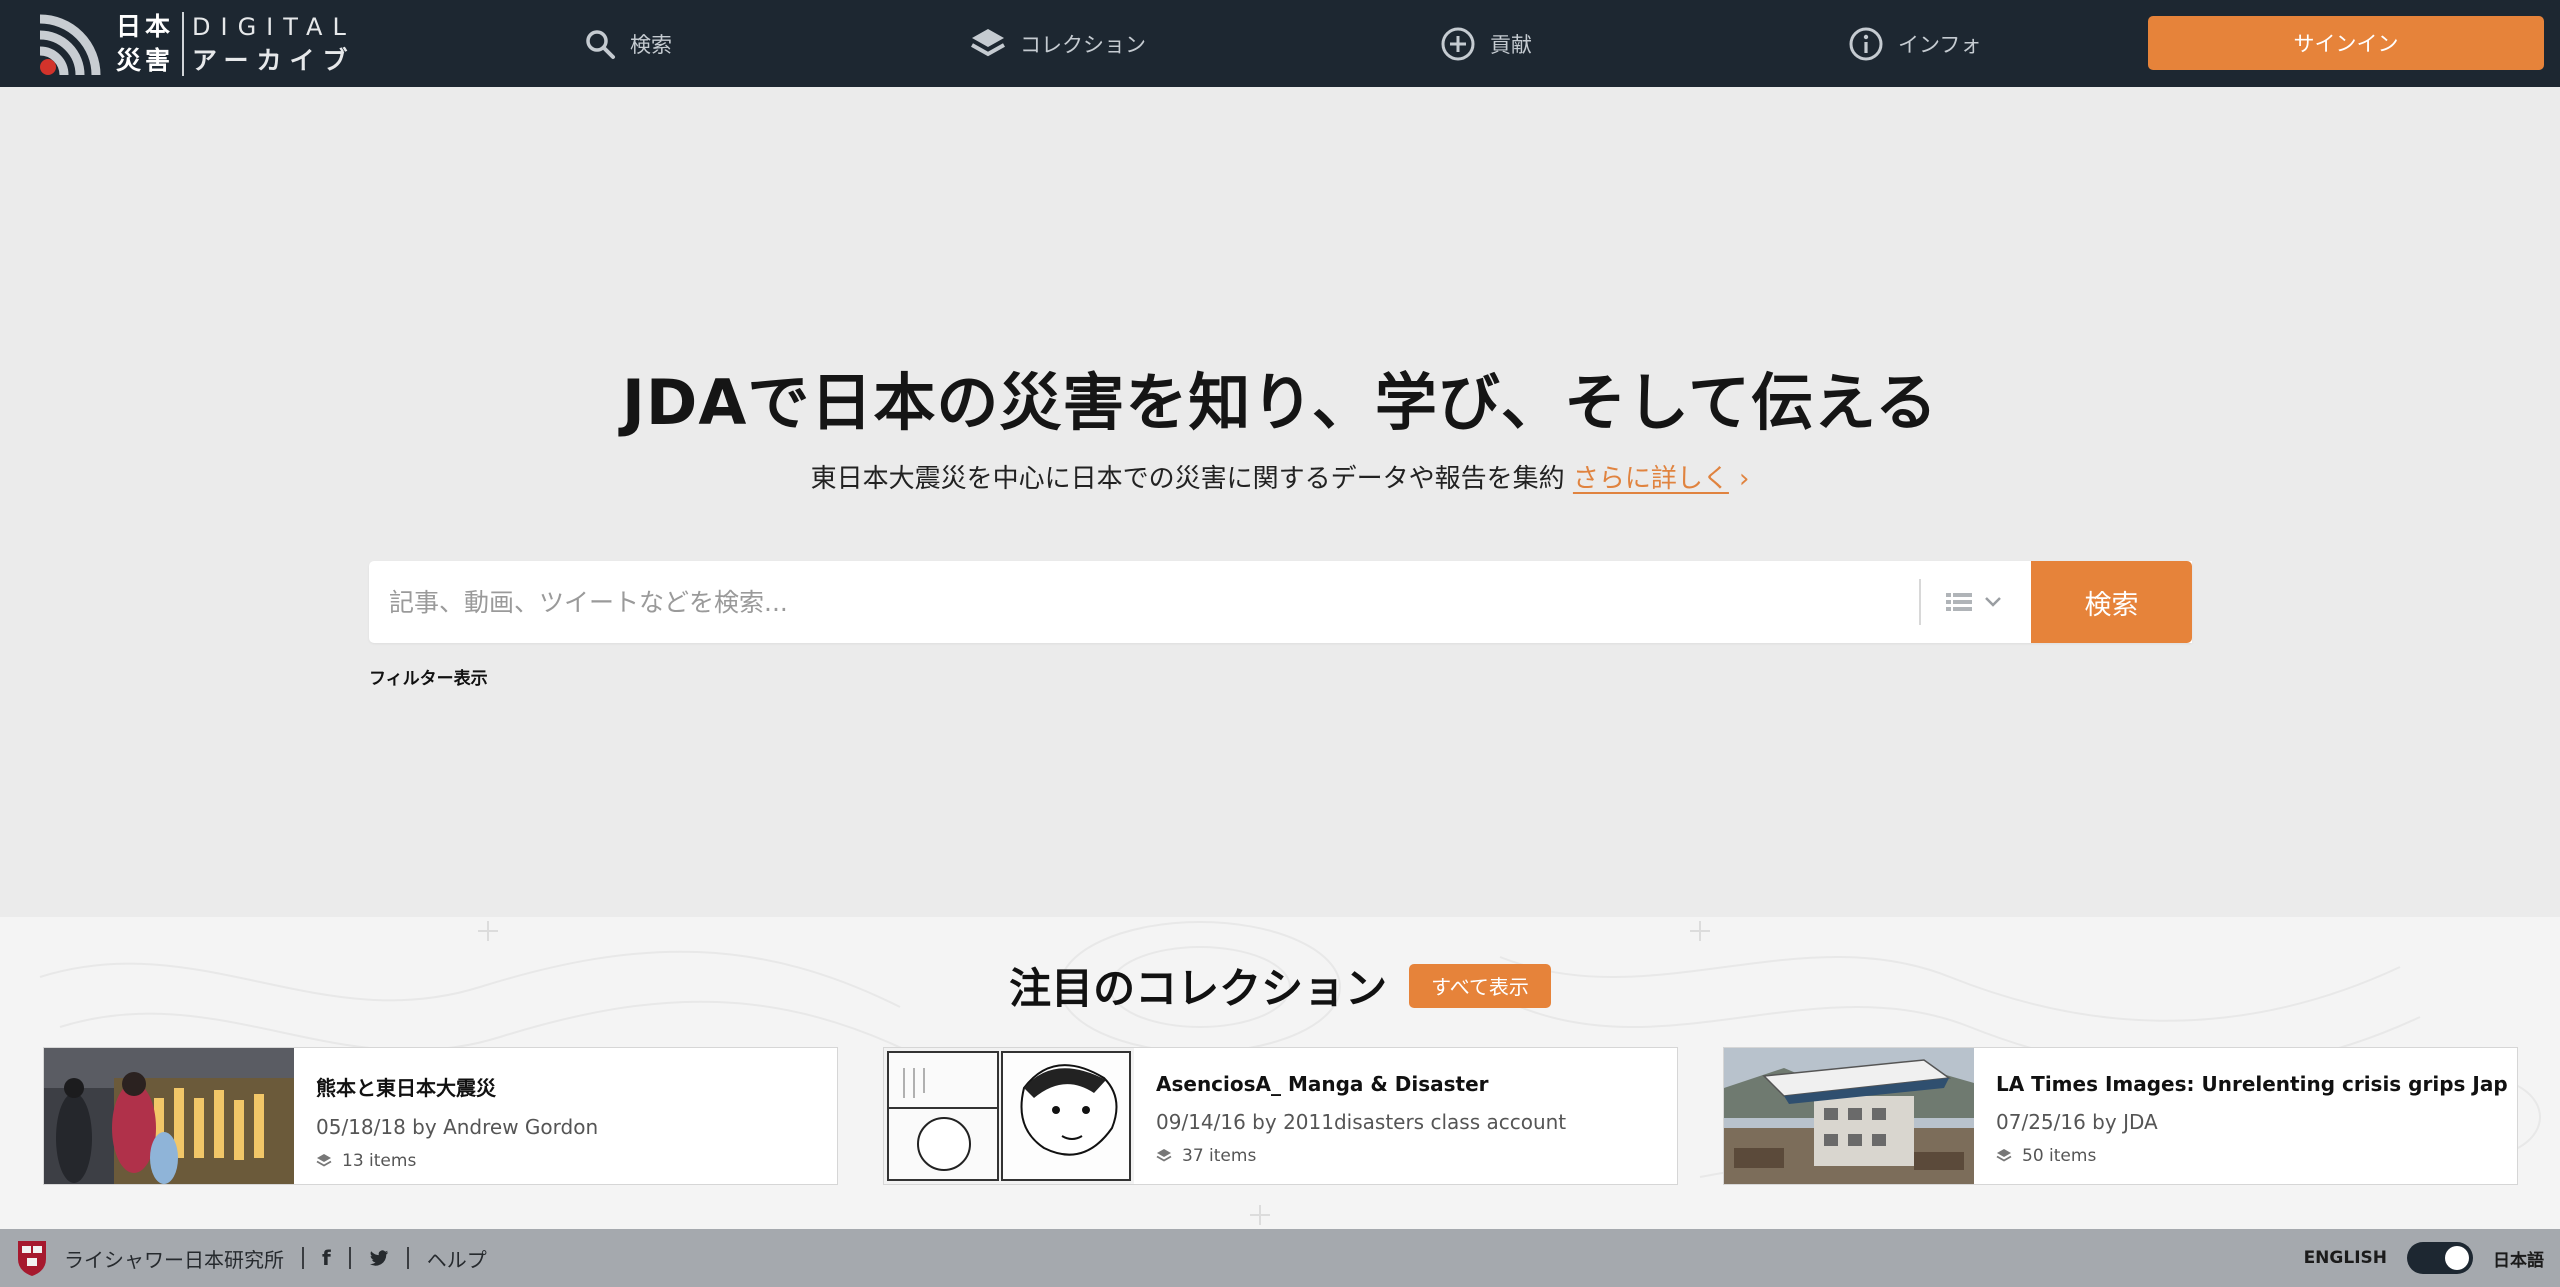 Image resolution: width=2560 pixels, height=1287 pixels. I want to click on twitter-icon, so click(379, 1258).